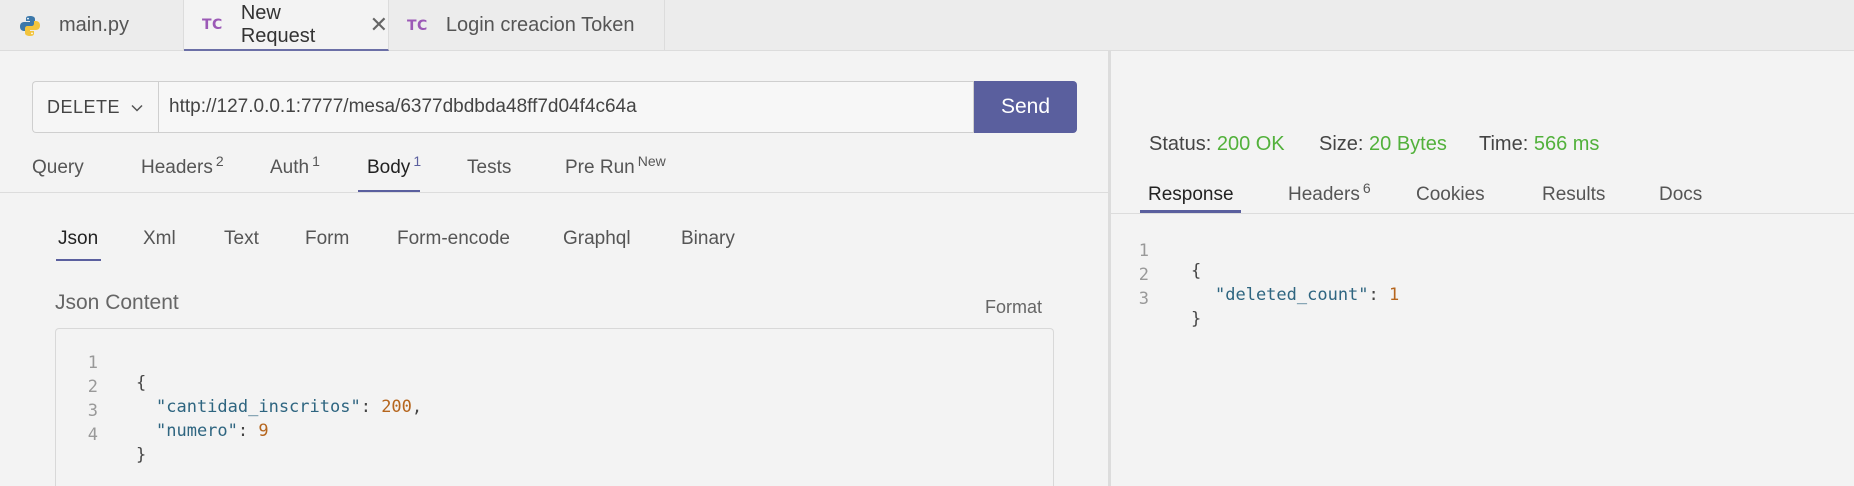  What do you see at coordinates (1504, 144) in the screenshot?
I see `time-label: Time:` at bounding box center [1504, 144].